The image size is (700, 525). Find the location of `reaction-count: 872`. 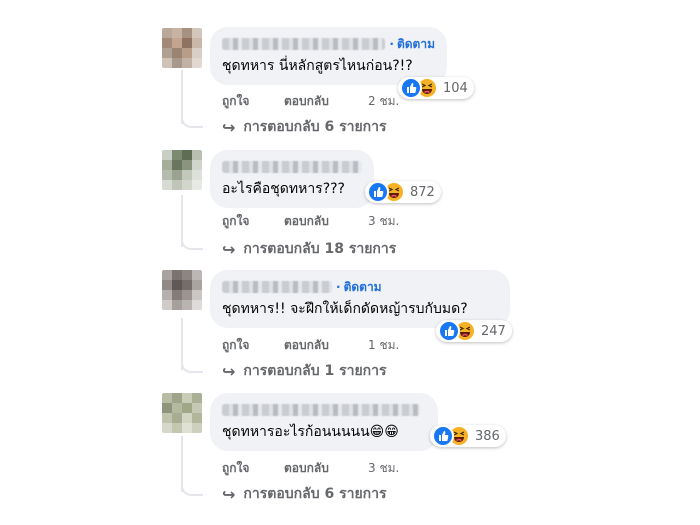

reaction-count: 872 is located at coordinates (422, 192).